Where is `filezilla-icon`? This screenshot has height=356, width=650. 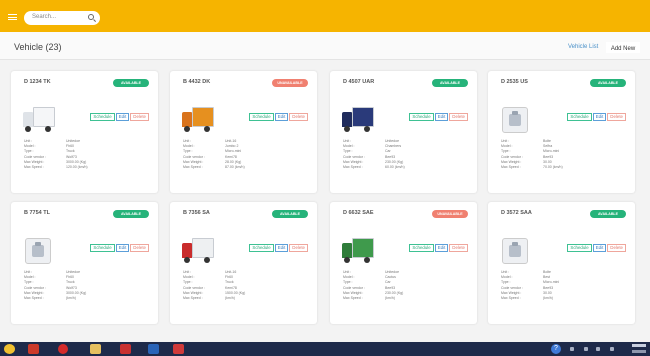 filezilla-icon is located at coordinates (33, 349).